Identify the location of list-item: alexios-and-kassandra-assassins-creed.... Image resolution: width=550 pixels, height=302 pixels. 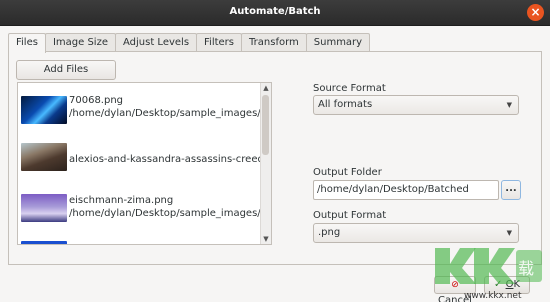
(144, 156).